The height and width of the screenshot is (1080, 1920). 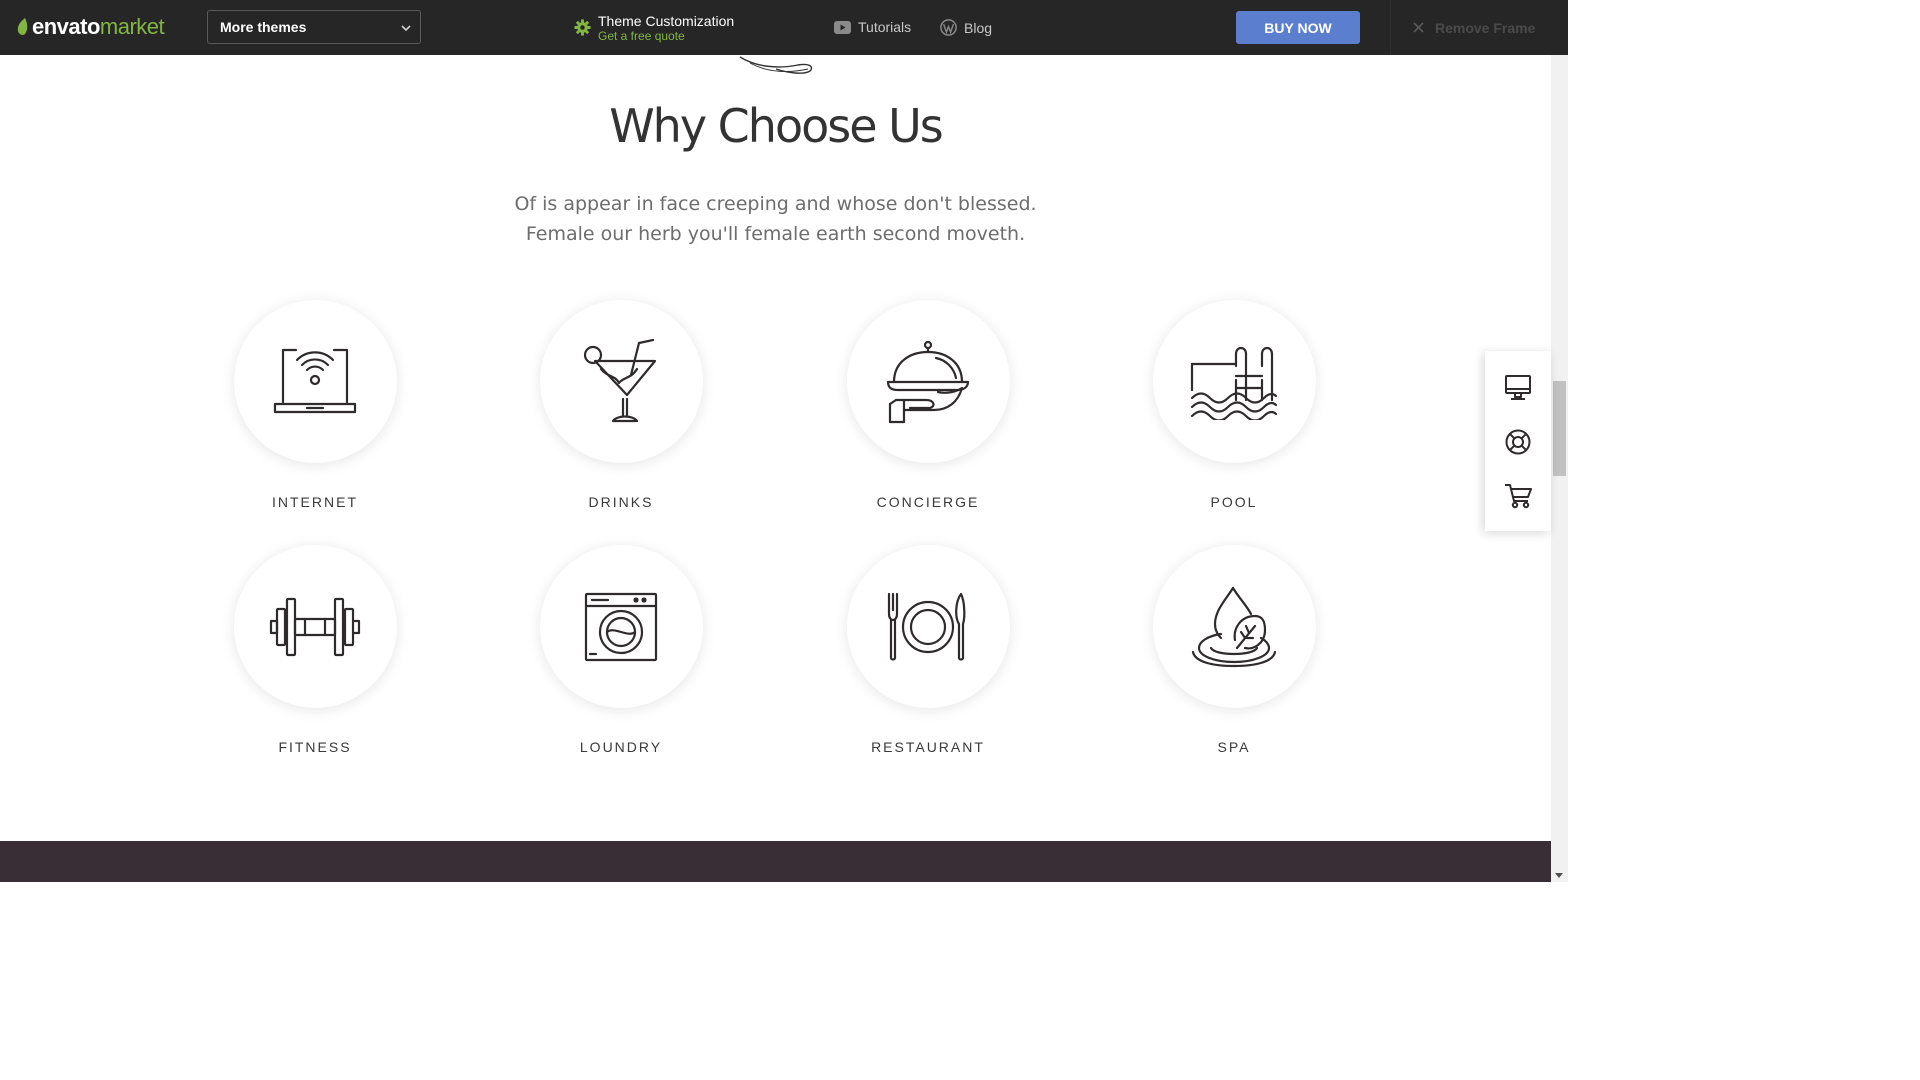 What do you see at coordinates (1559, 875) in the screenshot?
I see `scroll-down-arrow-icon` at bounding box center [1559, 875].